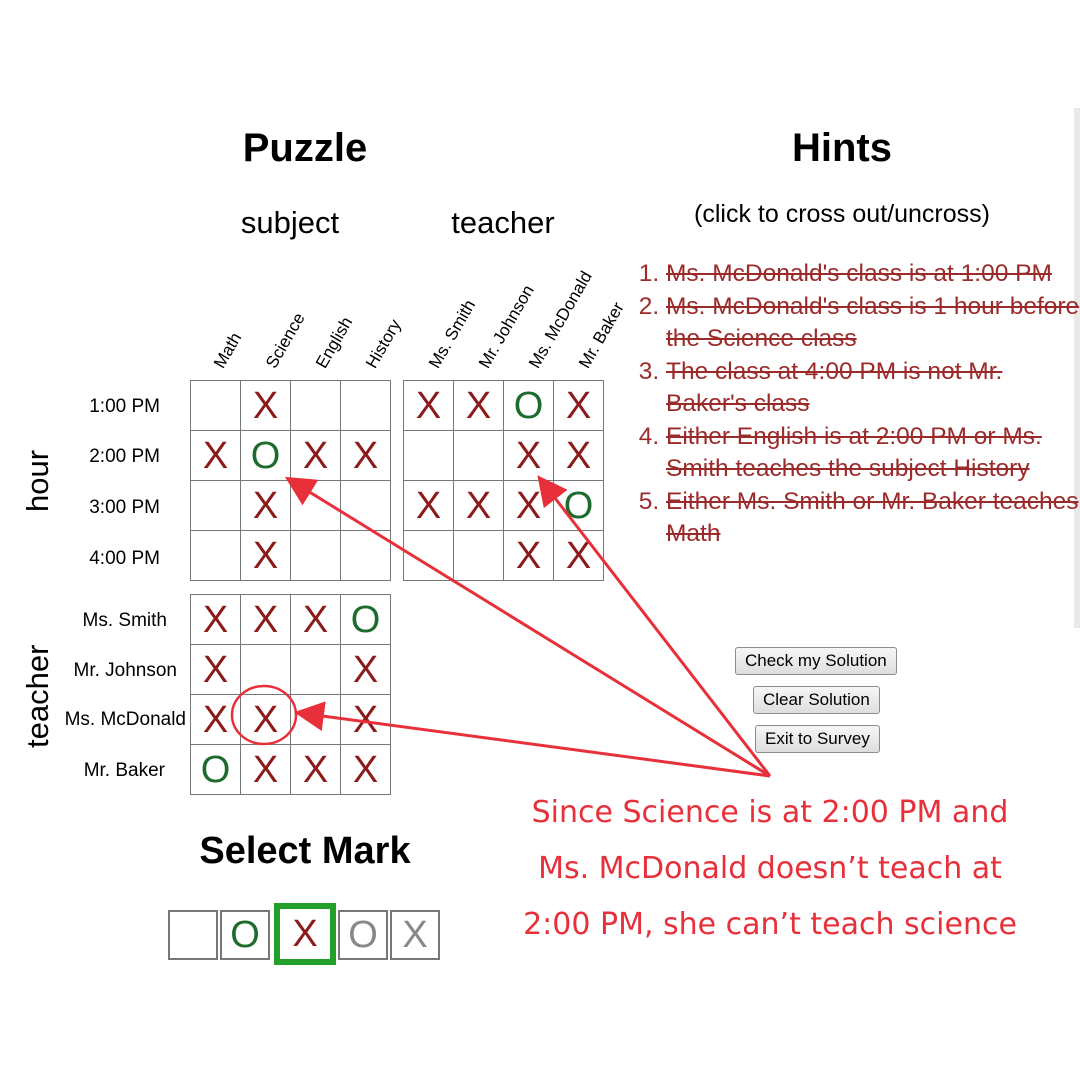 The width and height of the screenshot is (1080, 1080). I want to click on annotation-line: Ms. McDonald doesn’t teach at, so click(770, 868).